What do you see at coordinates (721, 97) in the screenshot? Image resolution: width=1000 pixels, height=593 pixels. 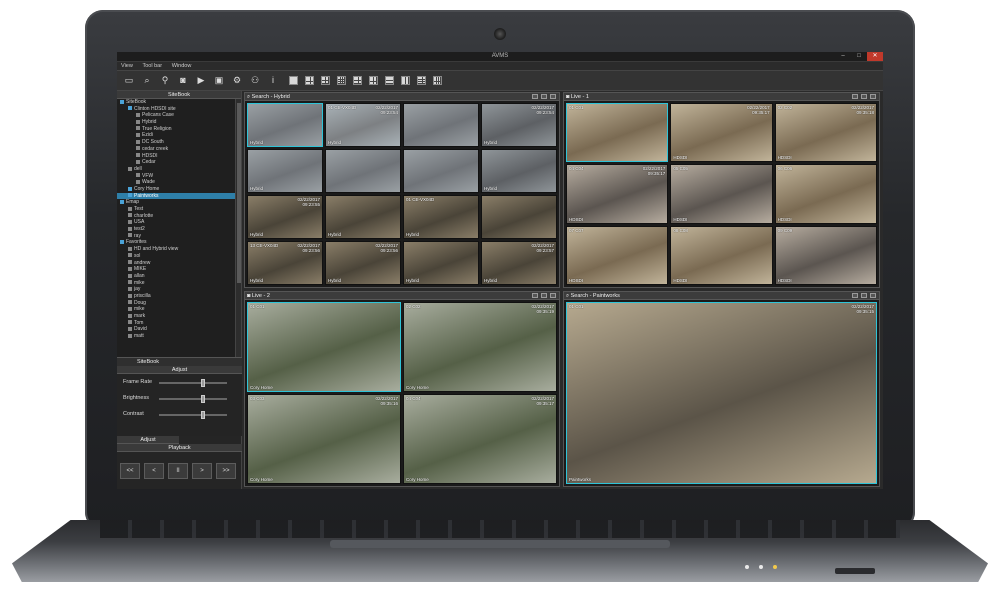 I see `pane-header: ◙ Live - 1` at bounding box center [721, 97].